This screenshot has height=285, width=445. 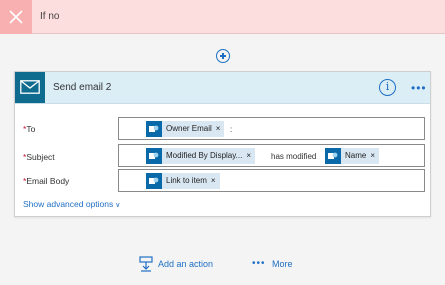 What do you see at coordinates (356, 156) in the screenshot?
I see `token-label: Name` at bounding box center [356, 156].